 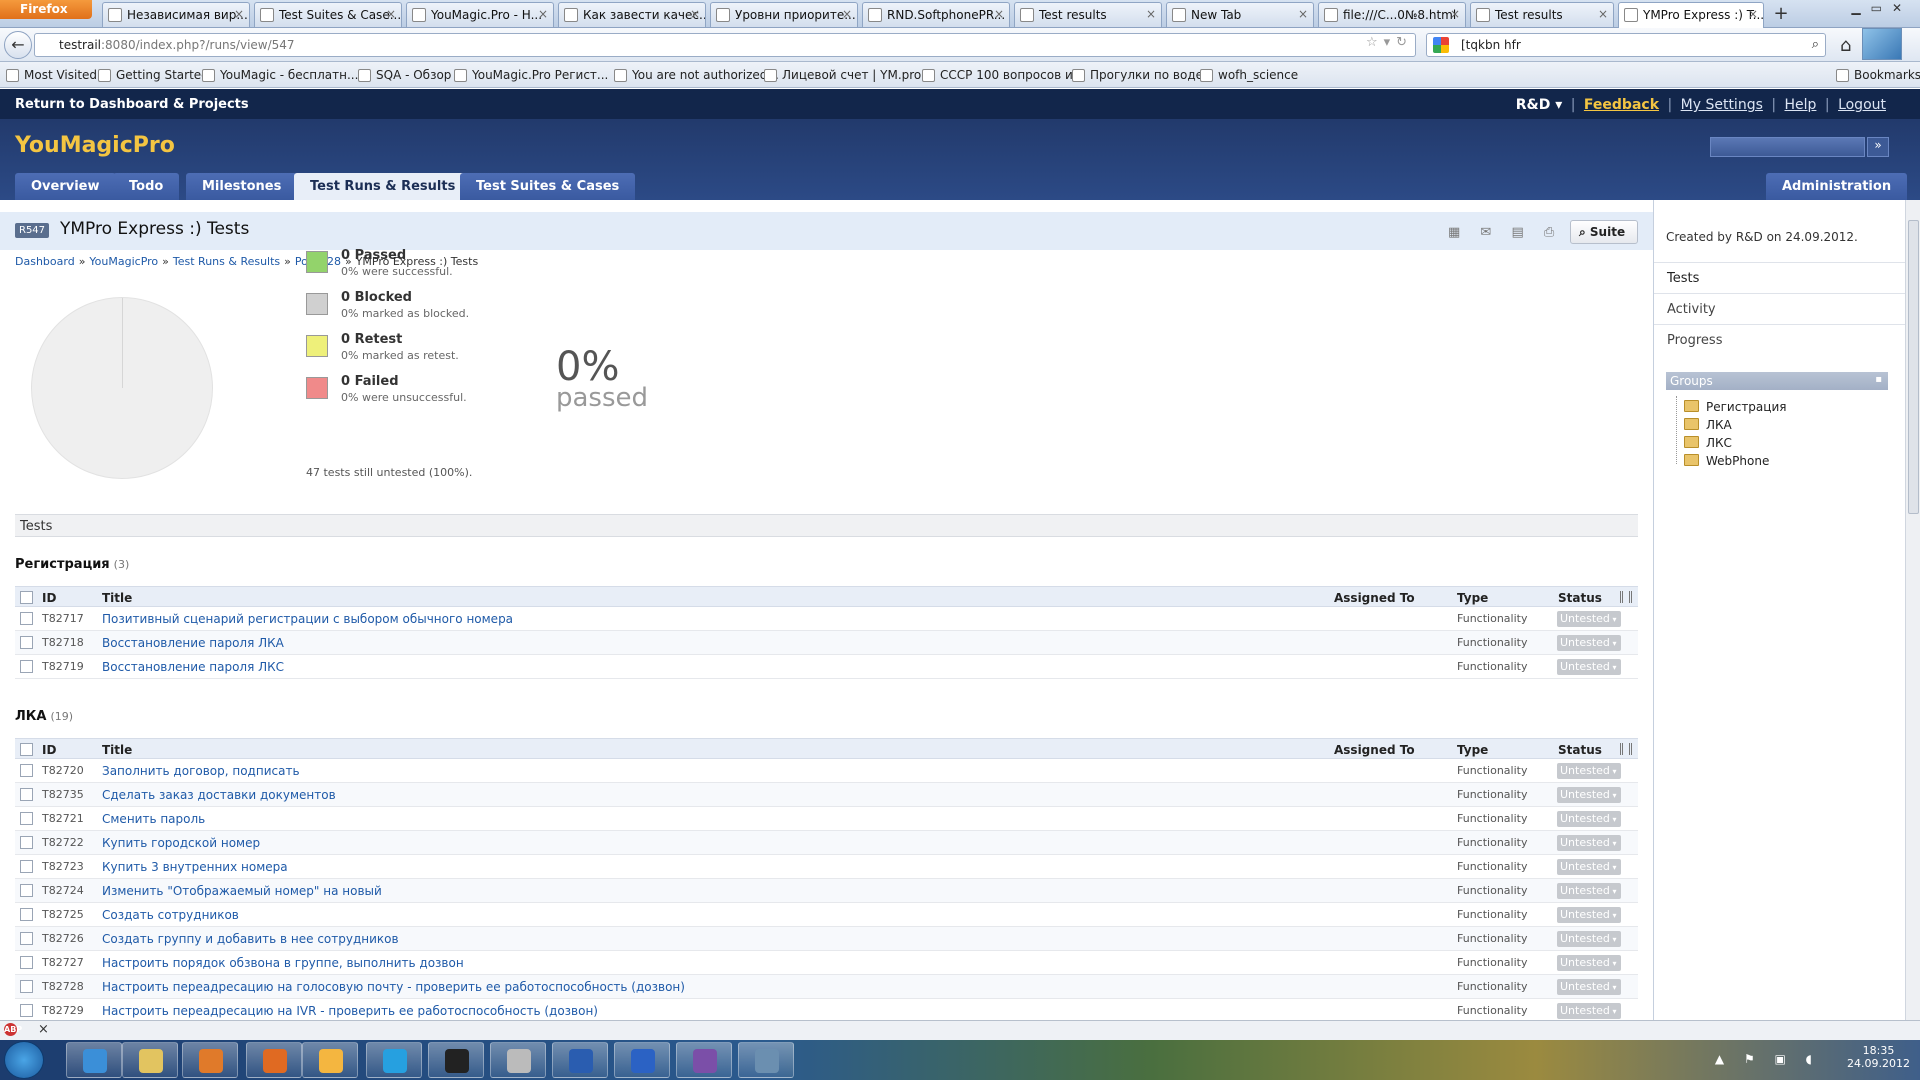 I want to click on column-status: Status, so click(x=1580, y=750).